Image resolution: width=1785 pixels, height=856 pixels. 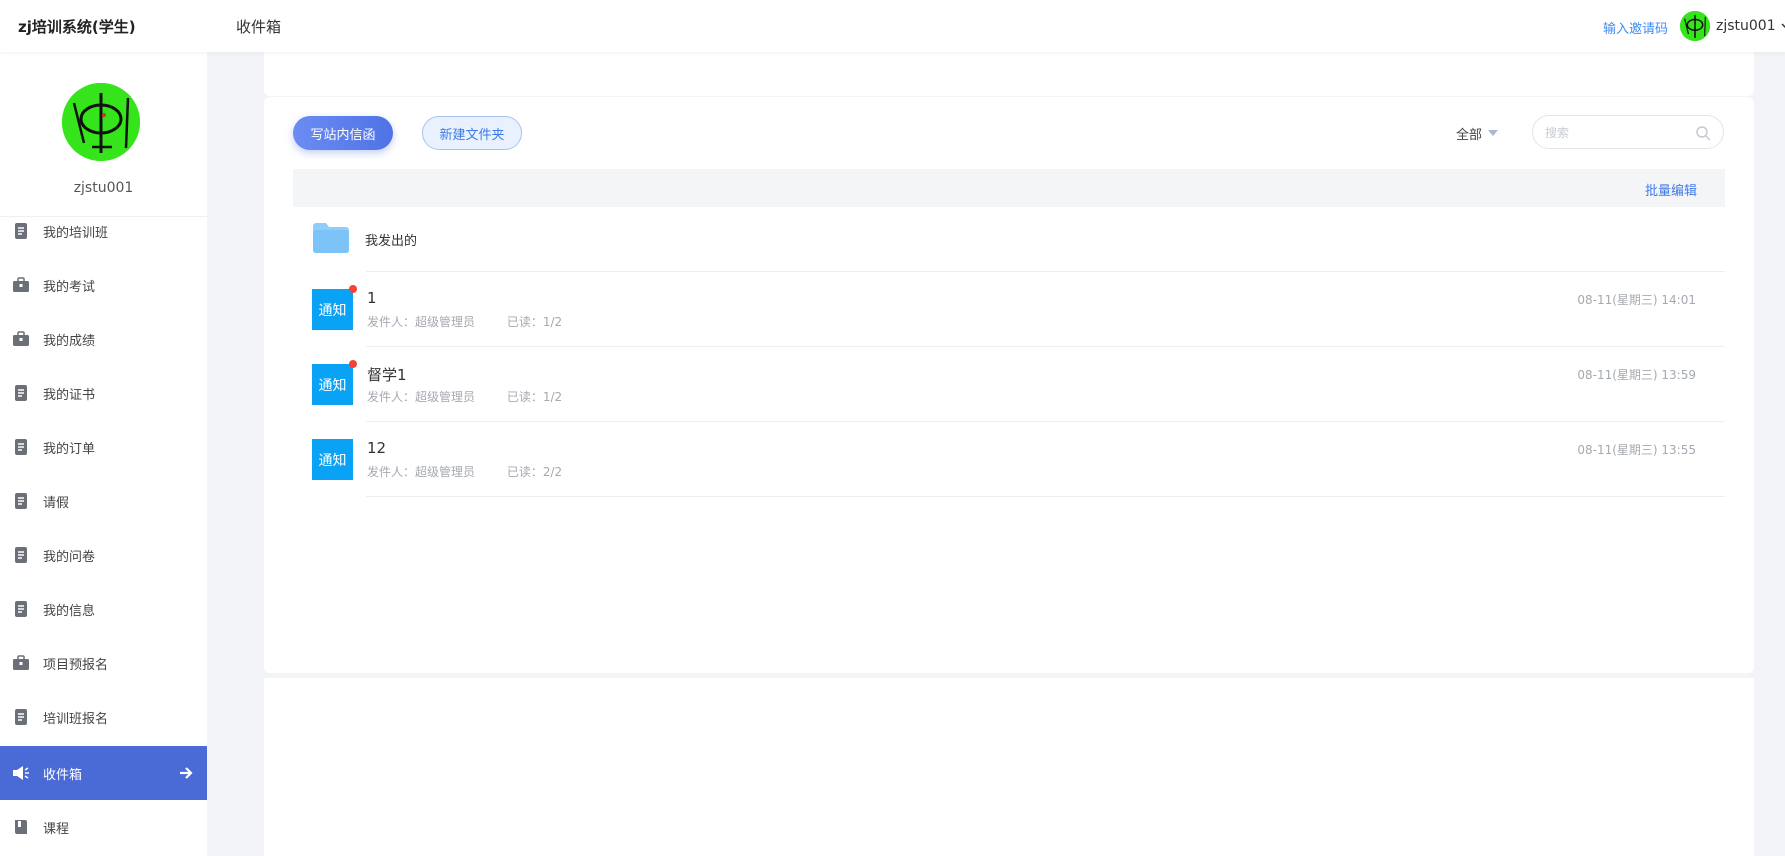 What do you see at coordinates (56, 829) in the screenshot?
I see `sidebar-item-label: 课程` at bounding box center [56, 829].